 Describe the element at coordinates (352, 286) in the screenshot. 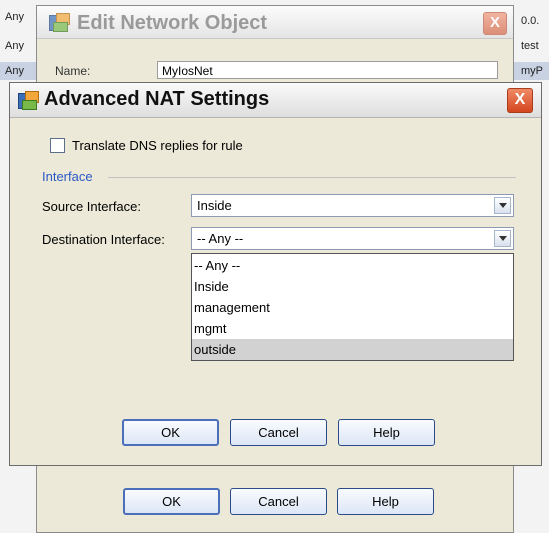

I see `dropdown-option-inside: Inside` at that location.